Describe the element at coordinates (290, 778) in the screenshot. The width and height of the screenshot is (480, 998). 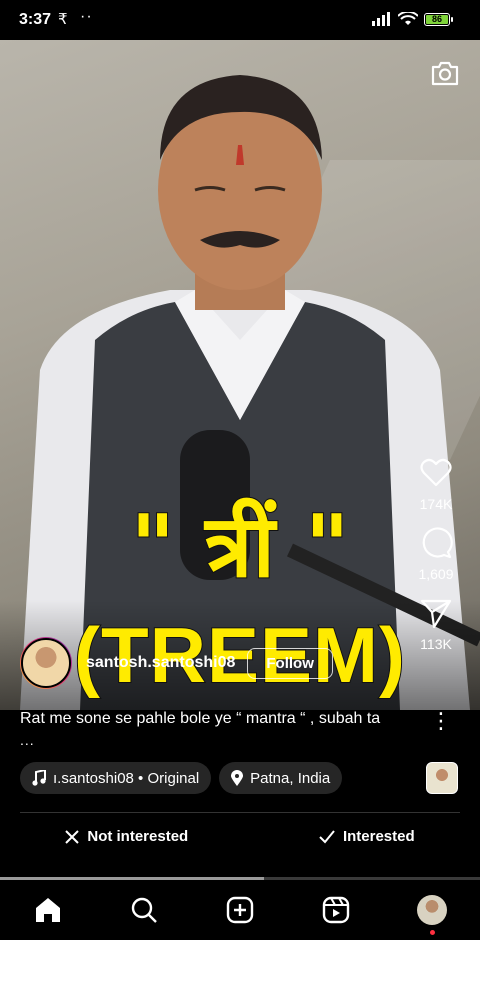
I see `location-label: Patna, India` at that location.